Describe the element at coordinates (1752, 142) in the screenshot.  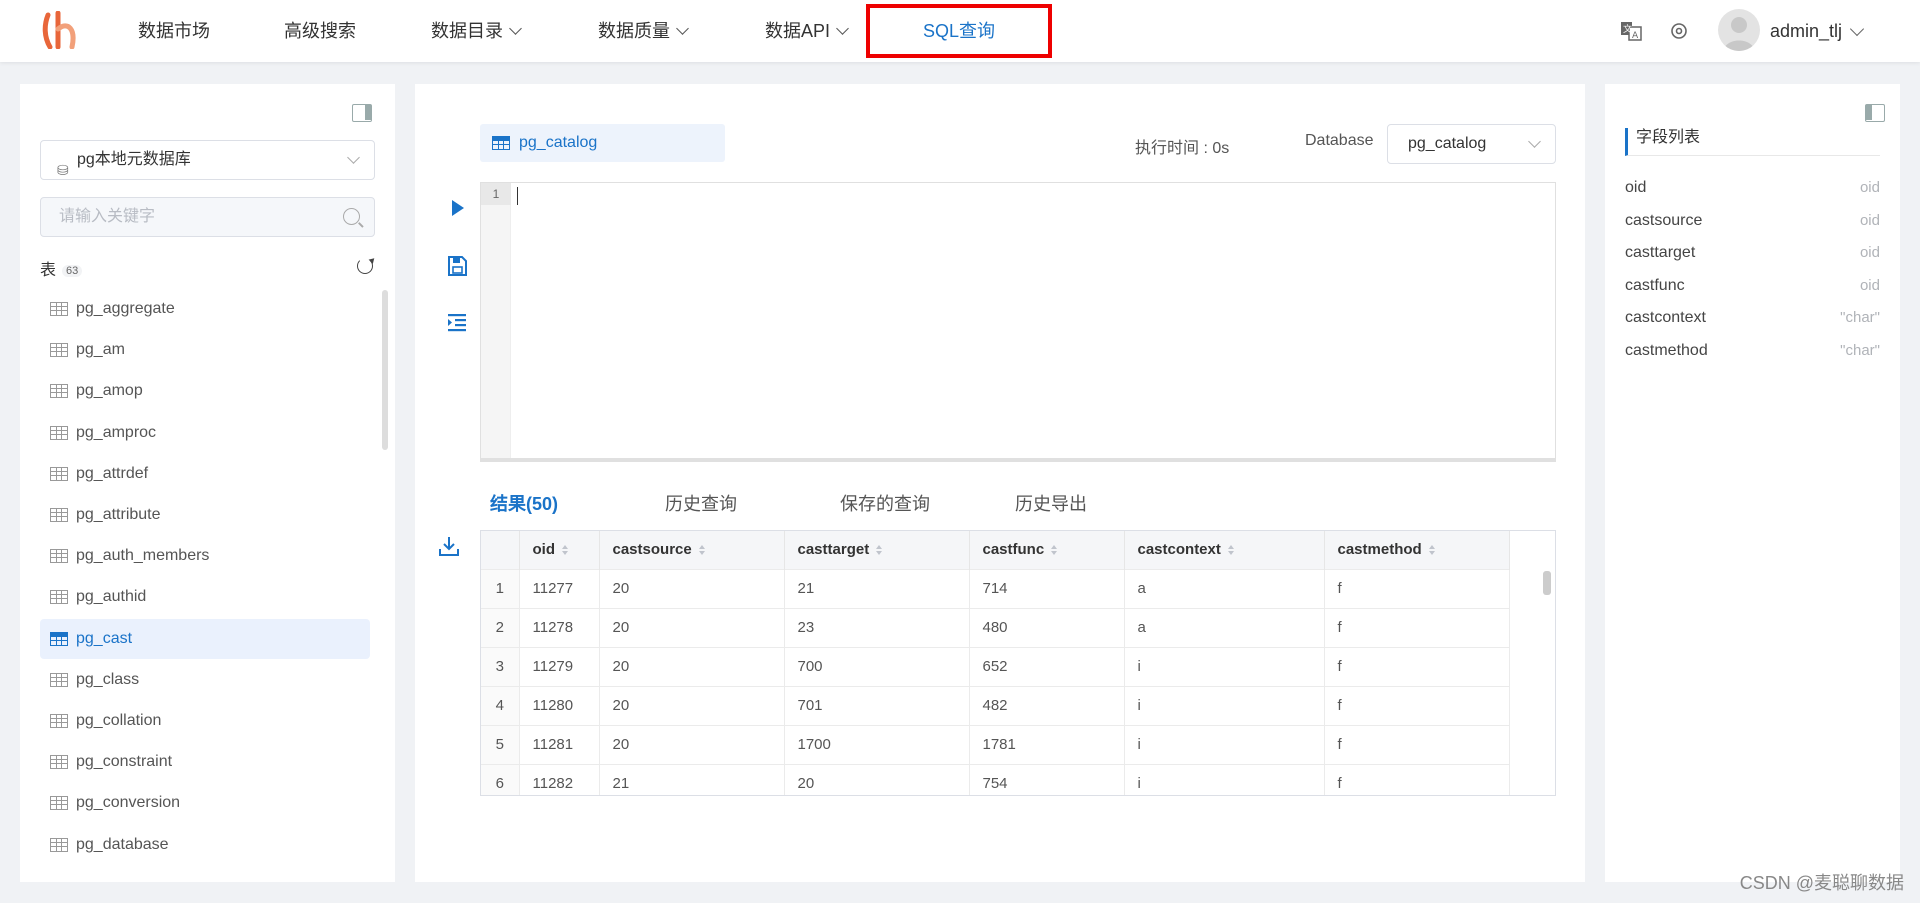
I see `field-list-title: 字段列表` at that location.